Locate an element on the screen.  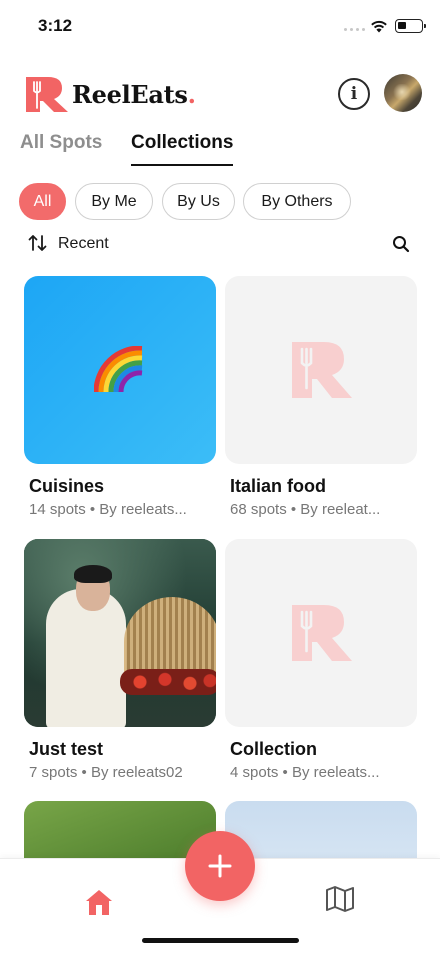
tab-all-spots: All Spots is located at coordinates (61, 143).